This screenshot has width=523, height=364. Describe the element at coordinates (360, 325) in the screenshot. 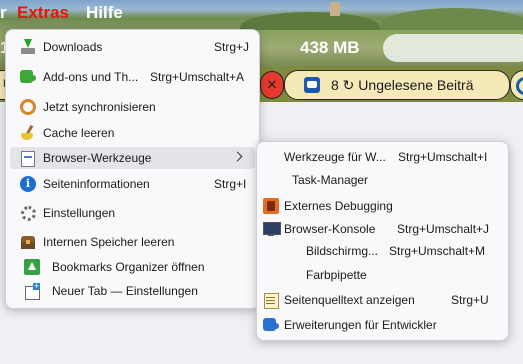

I see `menu-item-label: Erweiterungen für Entwickler` at that location.